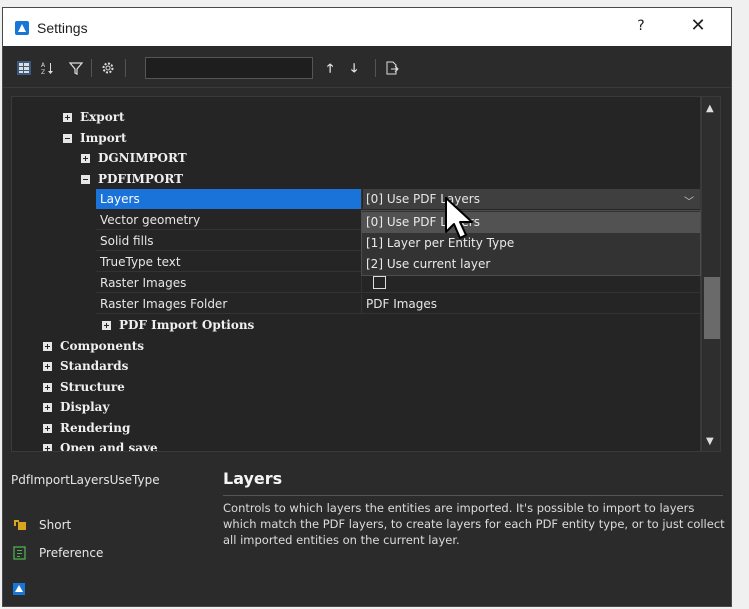  Describe the element at coordinates (94, 366) in the screenshot. I see `node-label: Standards` at that location.